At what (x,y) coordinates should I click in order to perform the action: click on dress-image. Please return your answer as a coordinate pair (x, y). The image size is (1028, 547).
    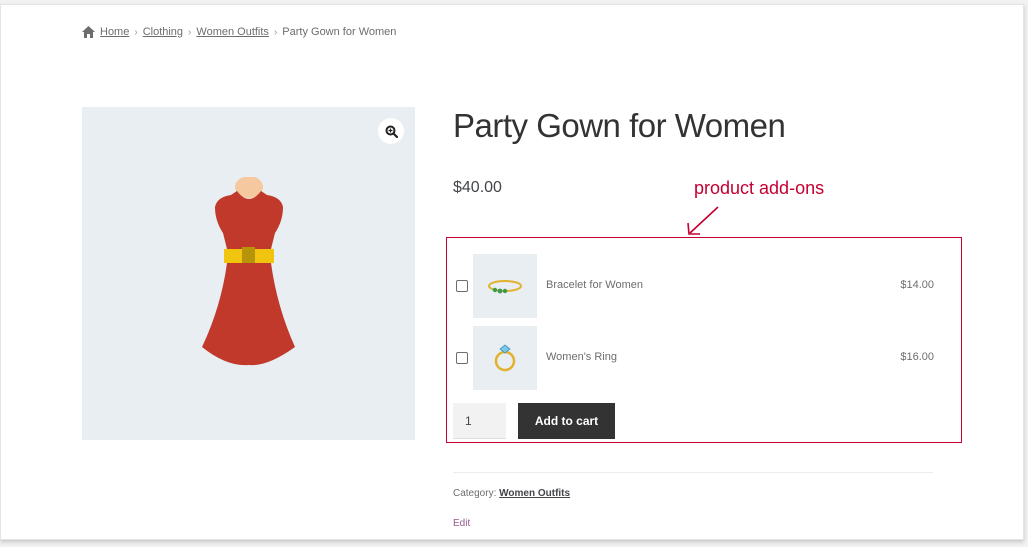
    Looking at the image, I should click on (248, 271).